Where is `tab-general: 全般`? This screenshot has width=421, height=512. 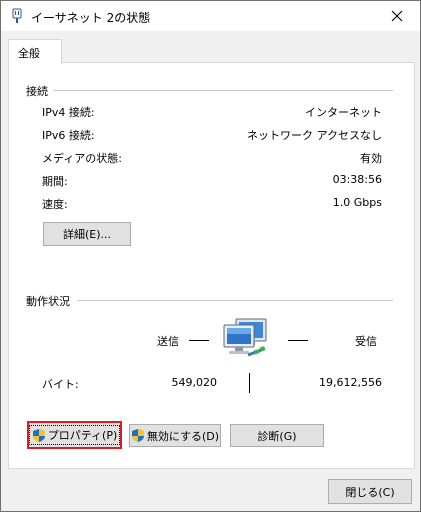
tab-general: 全般 is located at coordinates (35, 51).